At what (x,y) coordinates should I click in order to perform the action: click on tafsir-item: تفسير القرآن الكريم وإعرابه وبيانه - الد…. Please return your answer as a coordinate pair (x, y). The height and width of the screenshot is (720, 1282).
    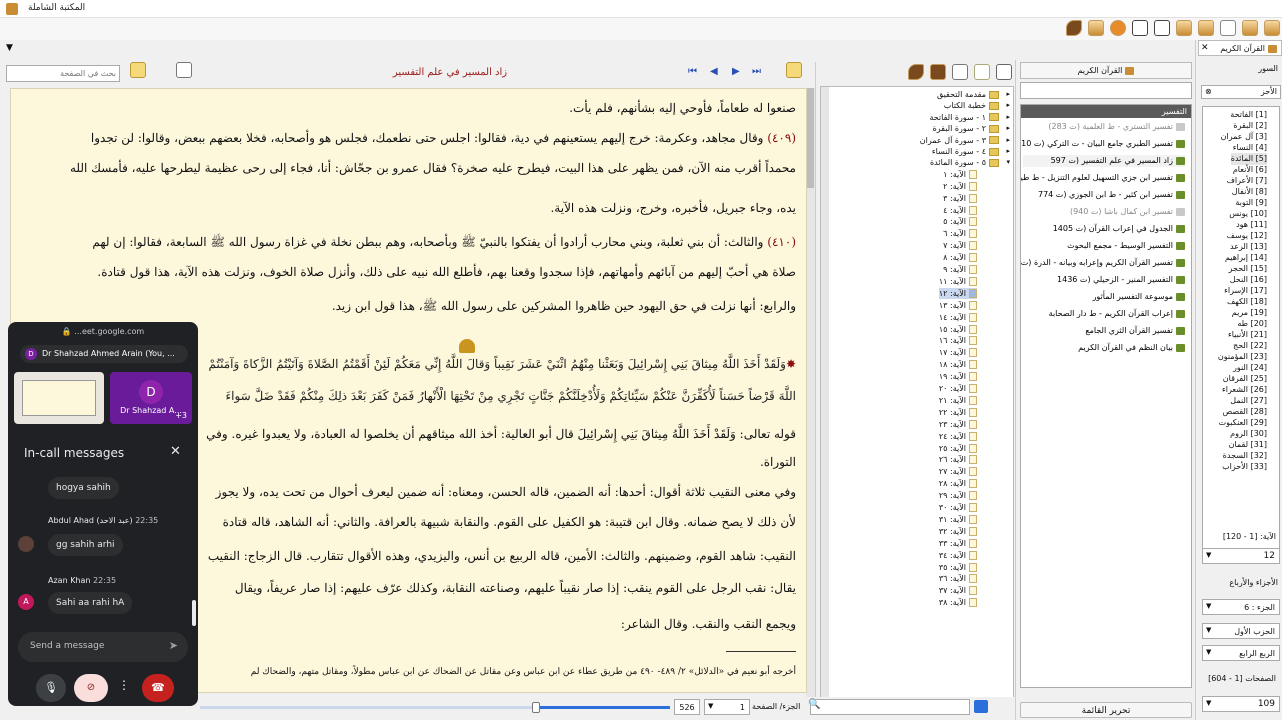
    Looking at the image, I should click on (1103, 263).